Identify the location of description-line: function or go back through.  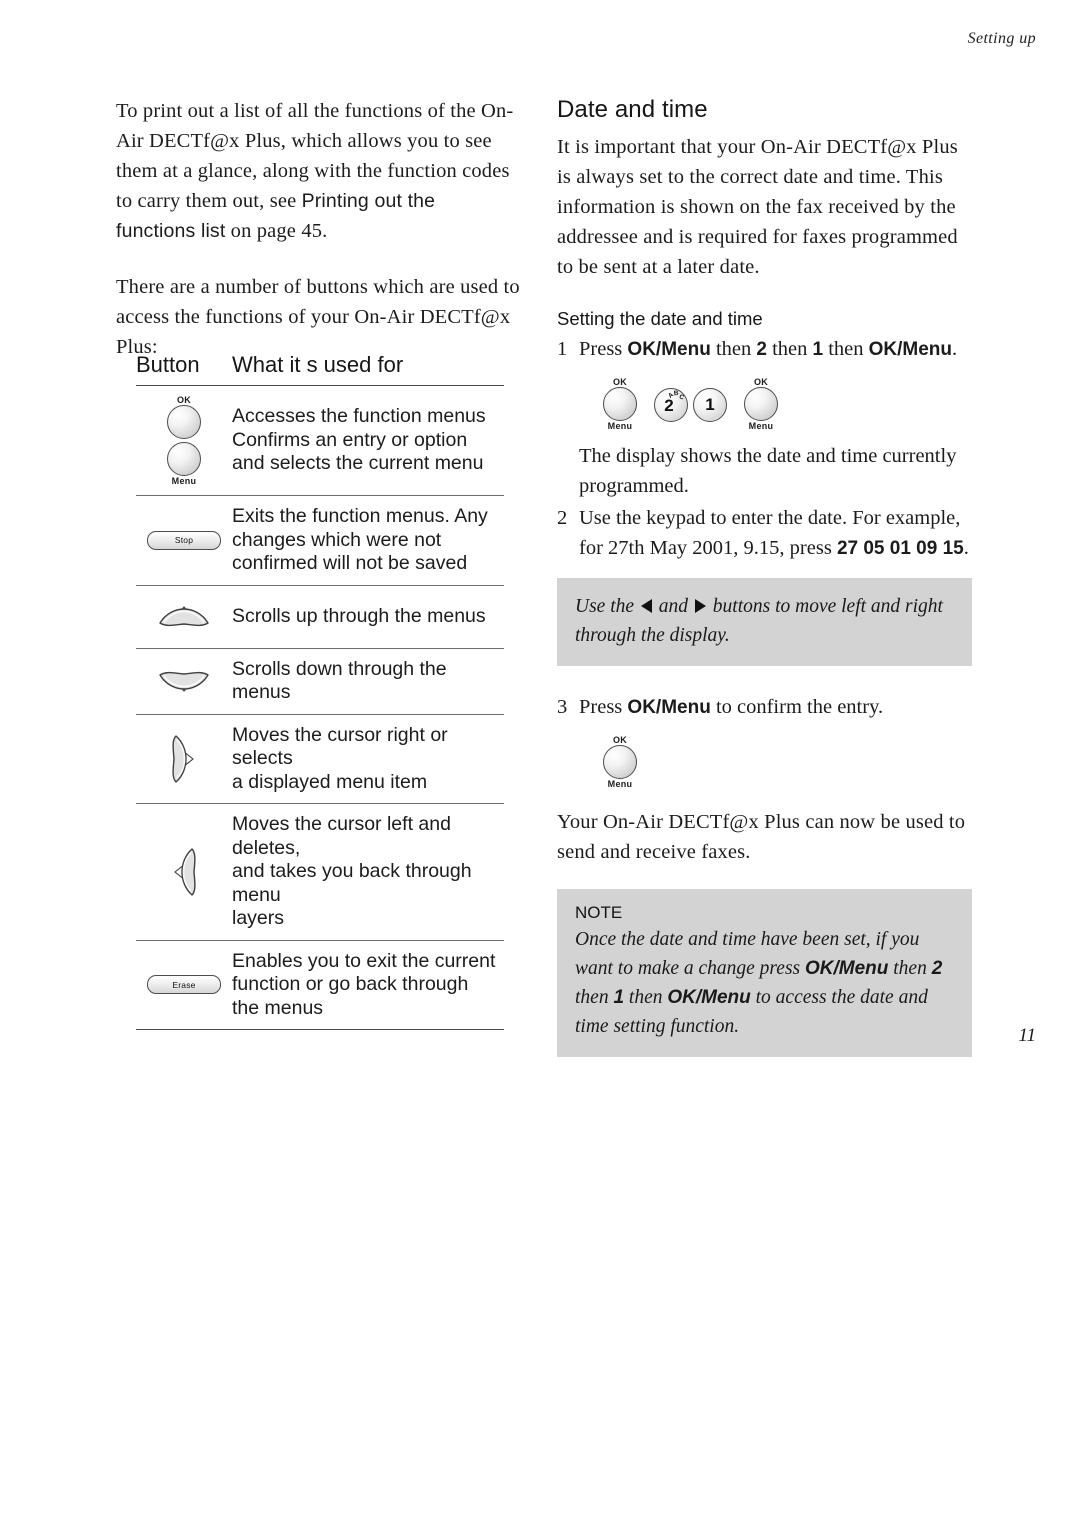
(350, 984).